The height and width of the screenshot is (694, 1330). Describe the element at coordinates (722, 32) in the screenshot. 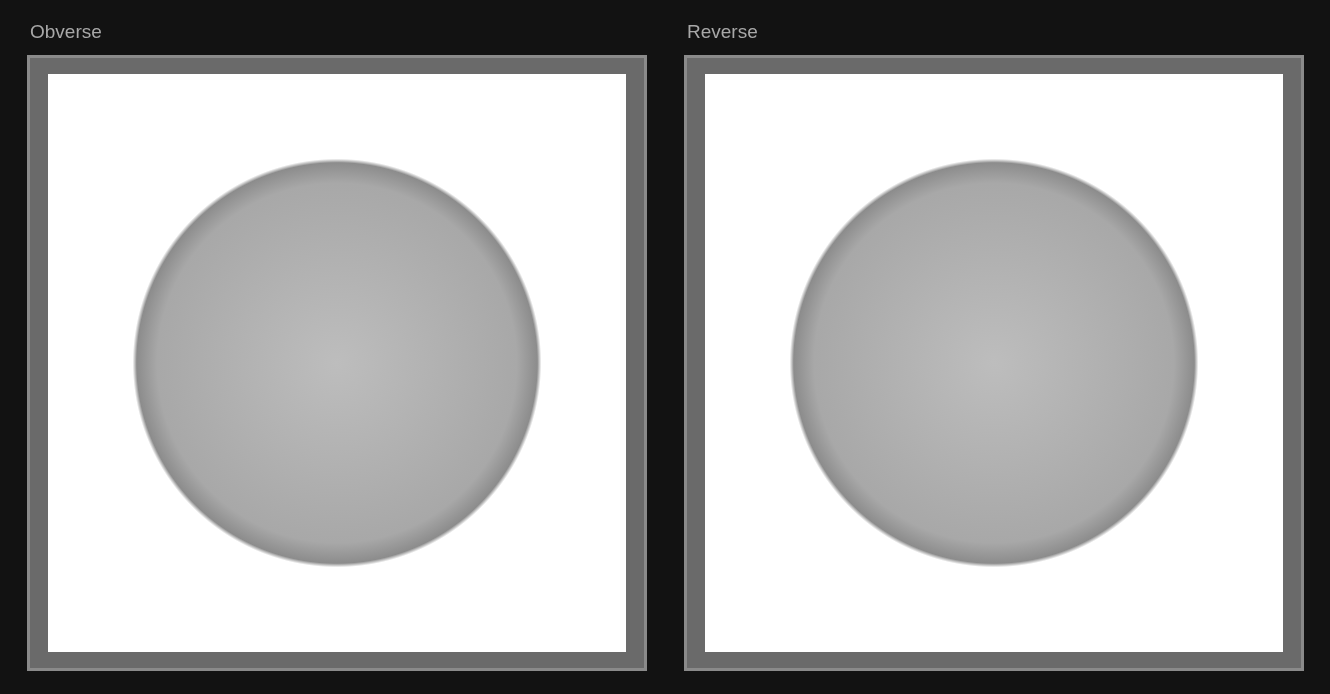

I see `panel-label: Reverse` at that location.